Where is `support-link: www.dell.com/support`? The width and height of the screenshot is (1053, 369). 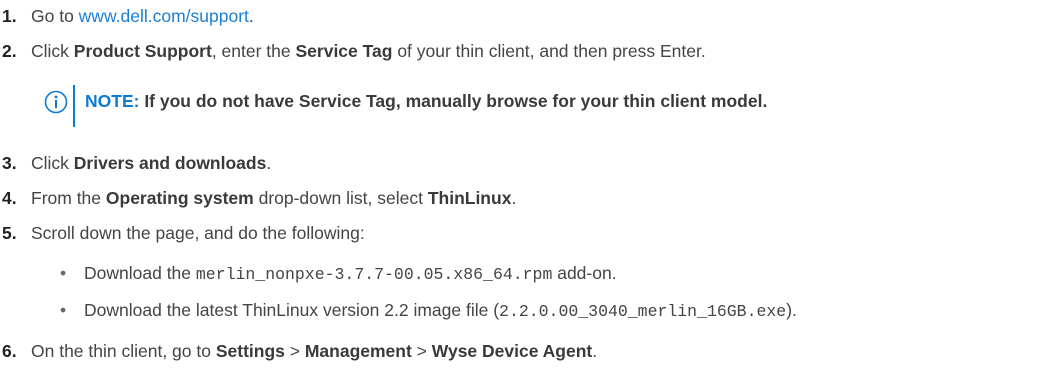 support-link: www.dell.com/support is located at coordinates (164, 16).